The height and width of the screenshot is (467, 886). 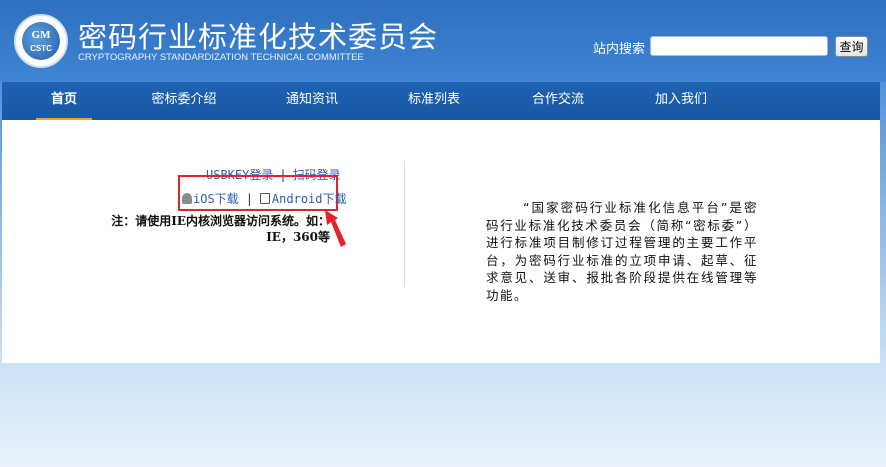 What do you see at coordinates (312, 101) in the screenshot?
I see `nav-item-news: 通知资讯` at bounding box center [312, 101].